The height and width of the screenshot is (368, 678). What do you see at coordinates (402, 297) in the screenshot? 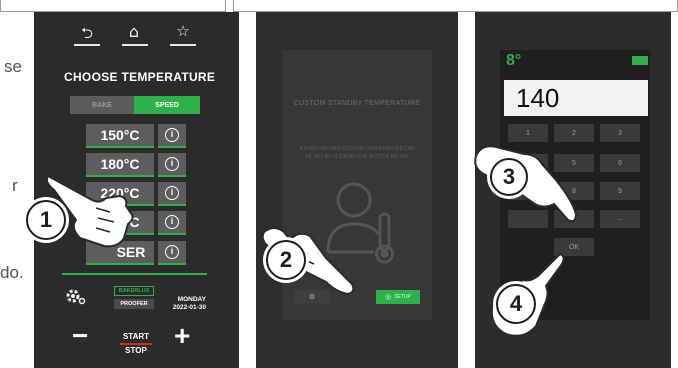
I see `setup-label: SETUP` at bounding box center [402, 297].